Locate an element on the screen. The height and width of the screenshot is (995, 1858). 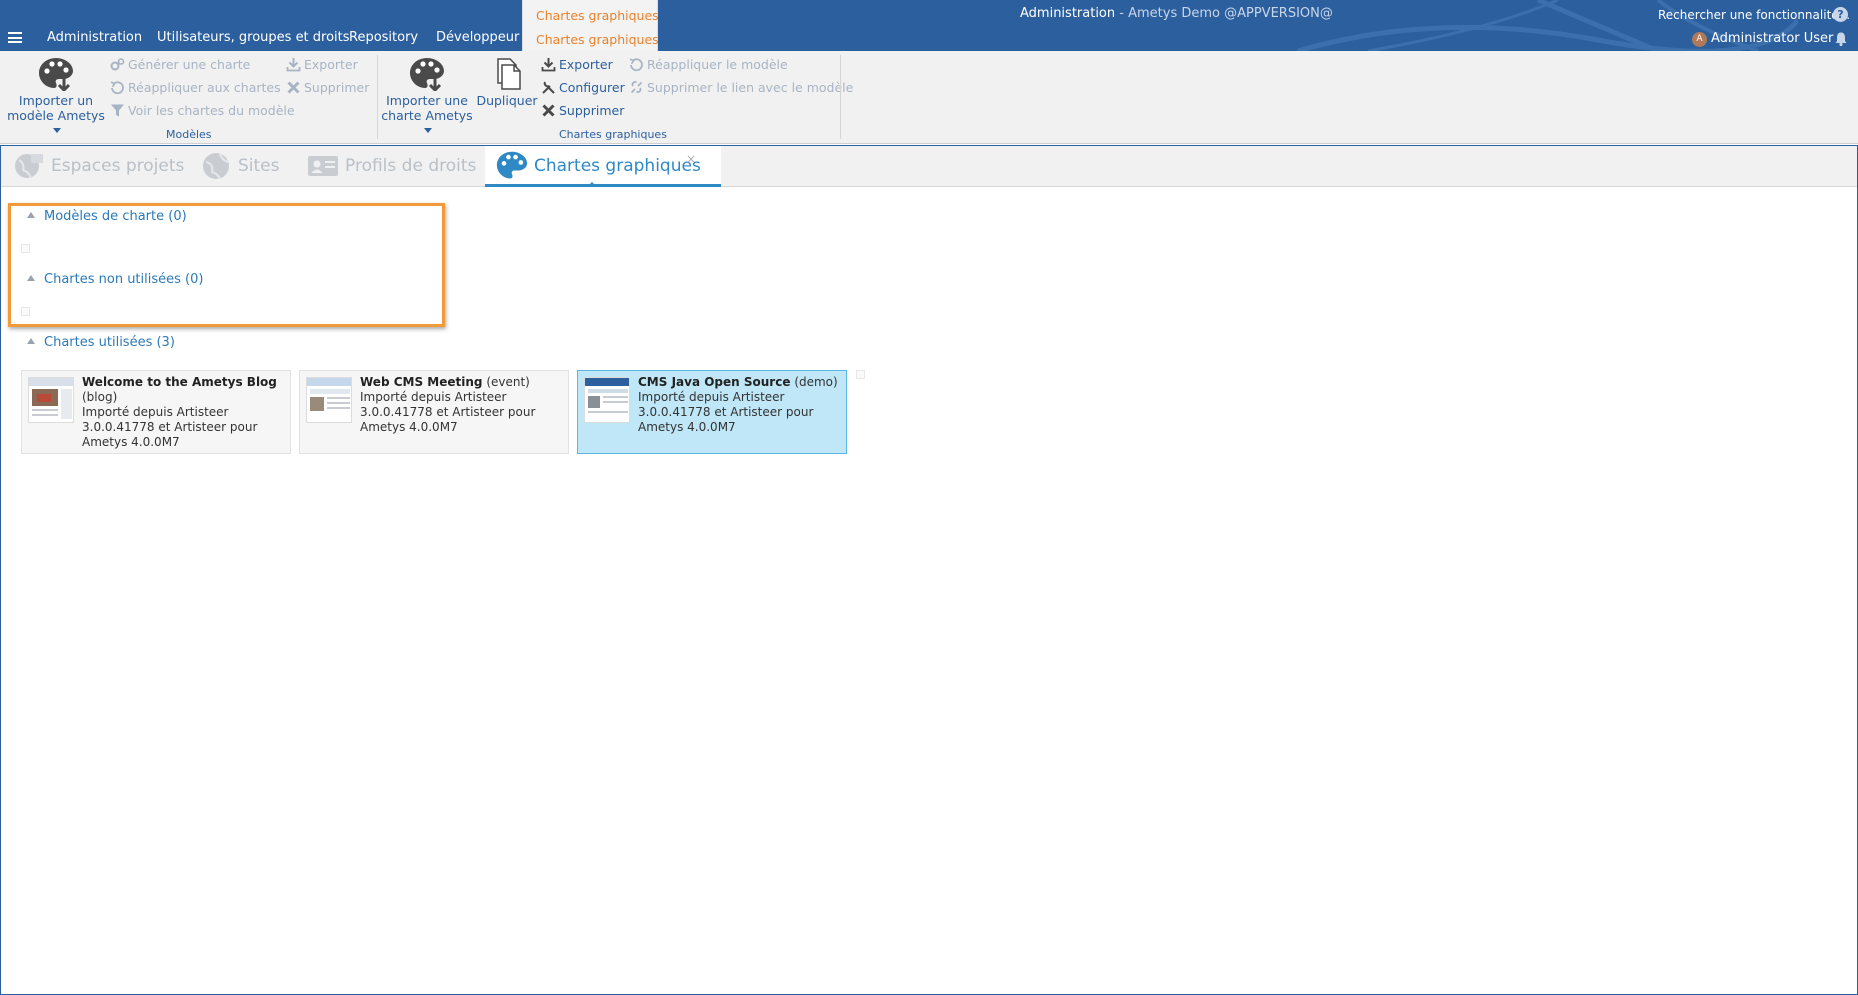
section-used-label: Chartes utilisées (3) is located at coordinates (109, 342).